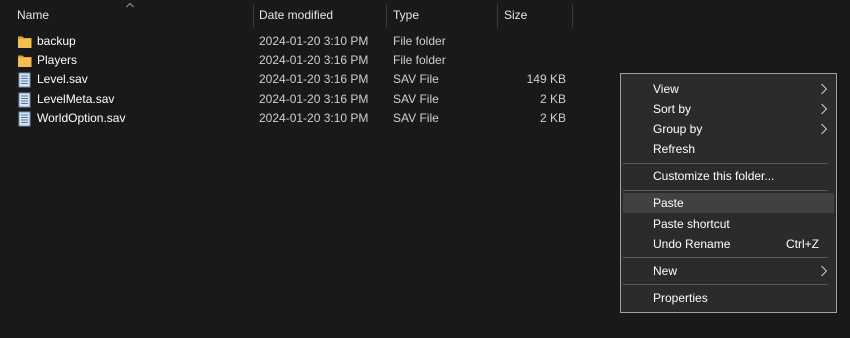 Image resolution: width=850 pixels, height=338 pixels. I want to click on menu-item-label: Paste, so click(668, 203).